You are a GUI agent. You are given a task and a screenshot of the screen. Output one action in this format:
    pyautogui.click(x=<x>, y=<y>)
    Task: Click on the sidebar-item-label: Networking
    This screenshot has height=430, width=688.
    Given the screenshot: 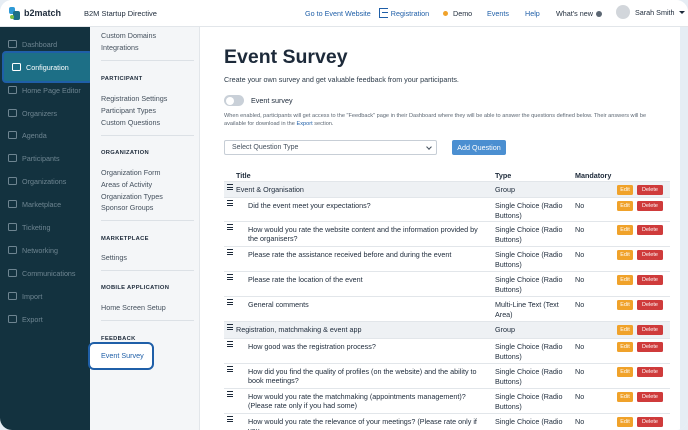 What is the action you would take?
    pyautogui.click(x=40, y=250)
    